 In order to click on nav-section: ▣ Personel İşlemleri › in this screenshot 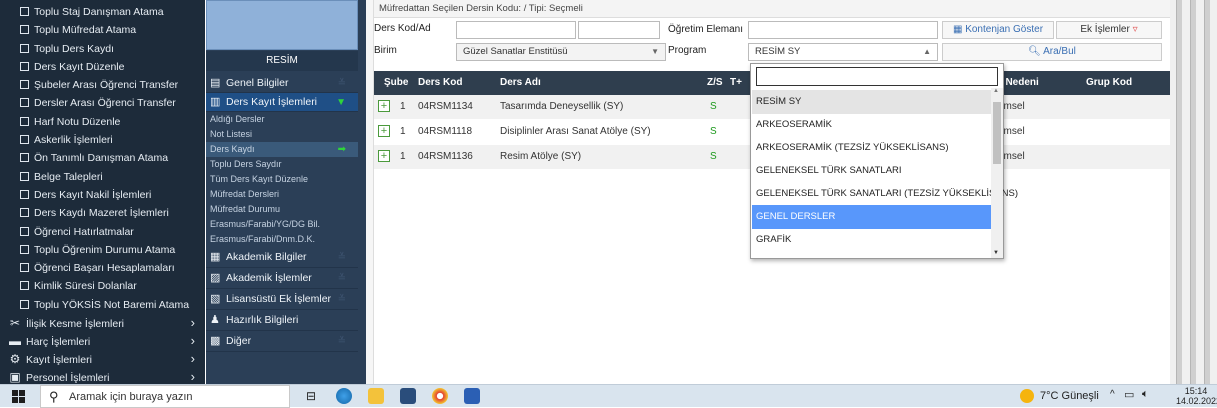, I will do `click(102, 376)`.